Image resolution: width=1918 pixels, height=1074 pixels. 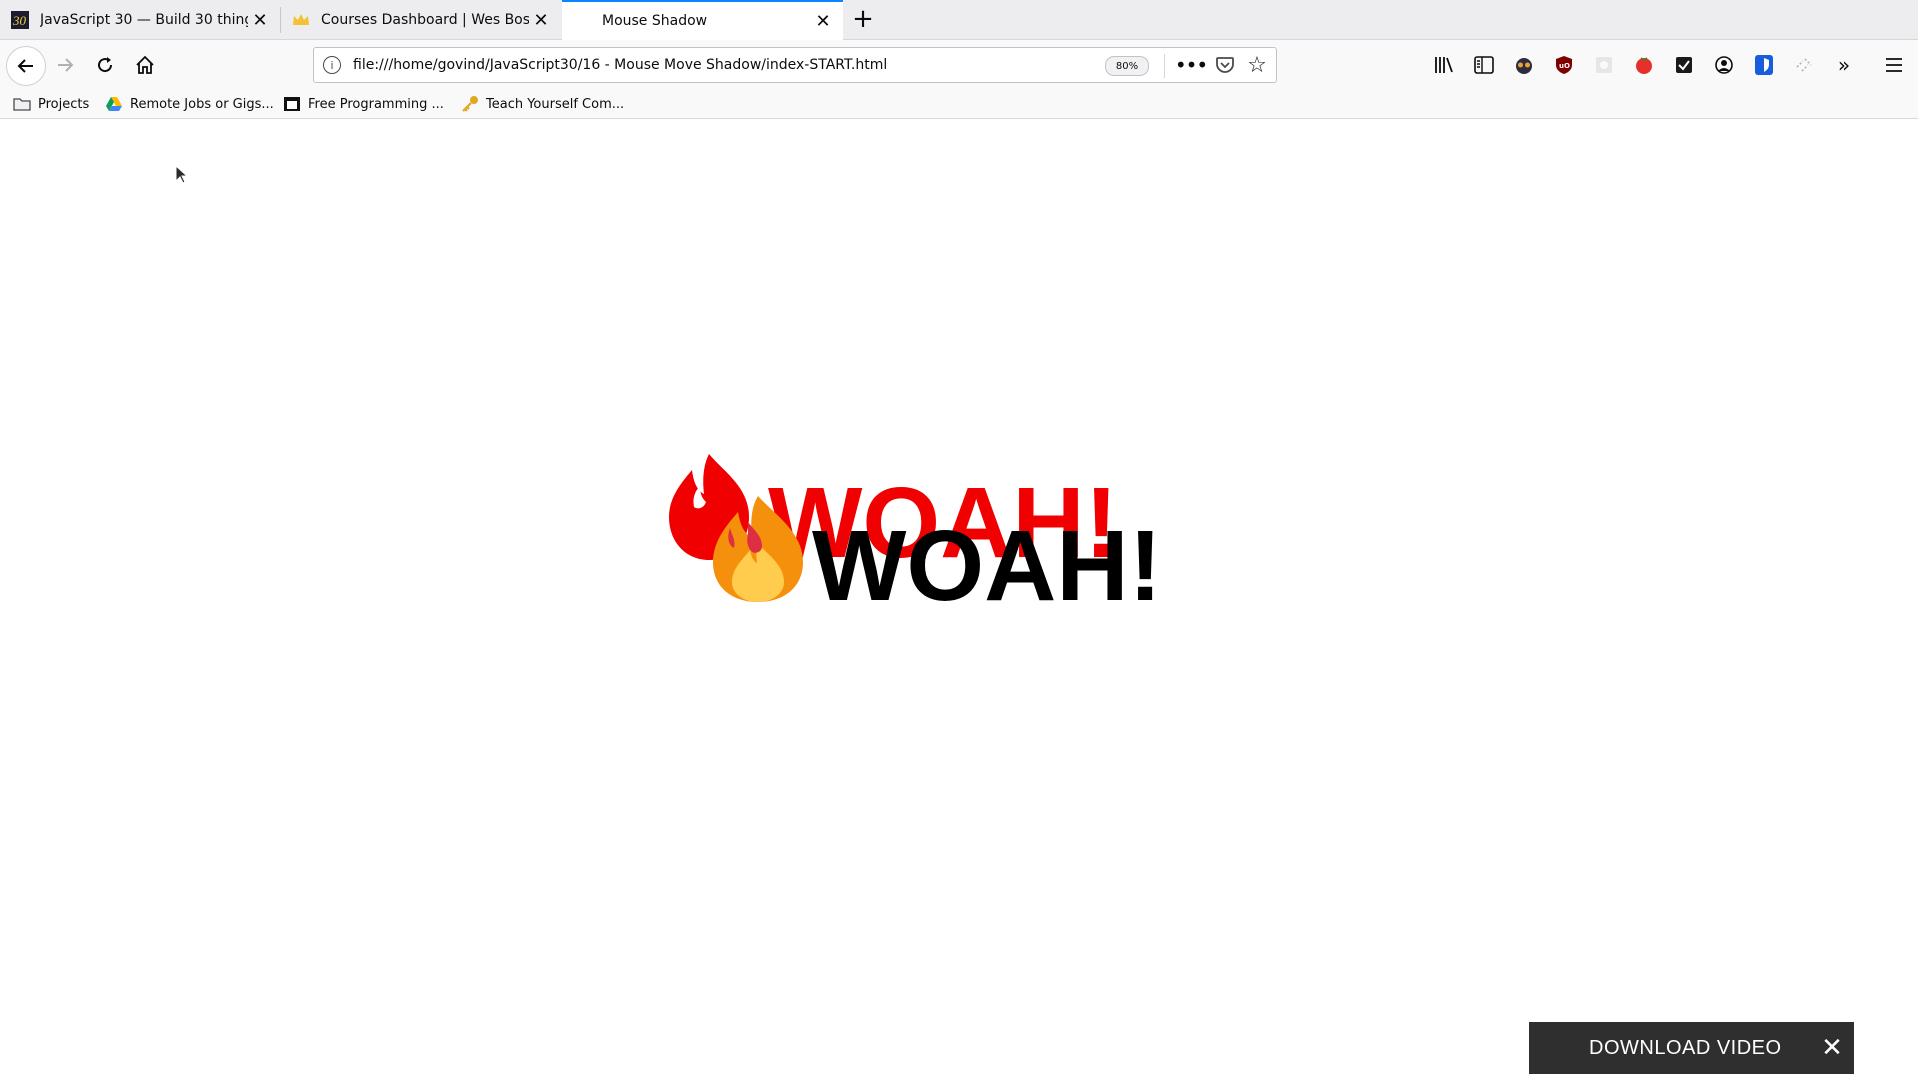 I want to click on tab-mouse-shadow: Mouse Shadow ✕, so click(x=702, y=20).